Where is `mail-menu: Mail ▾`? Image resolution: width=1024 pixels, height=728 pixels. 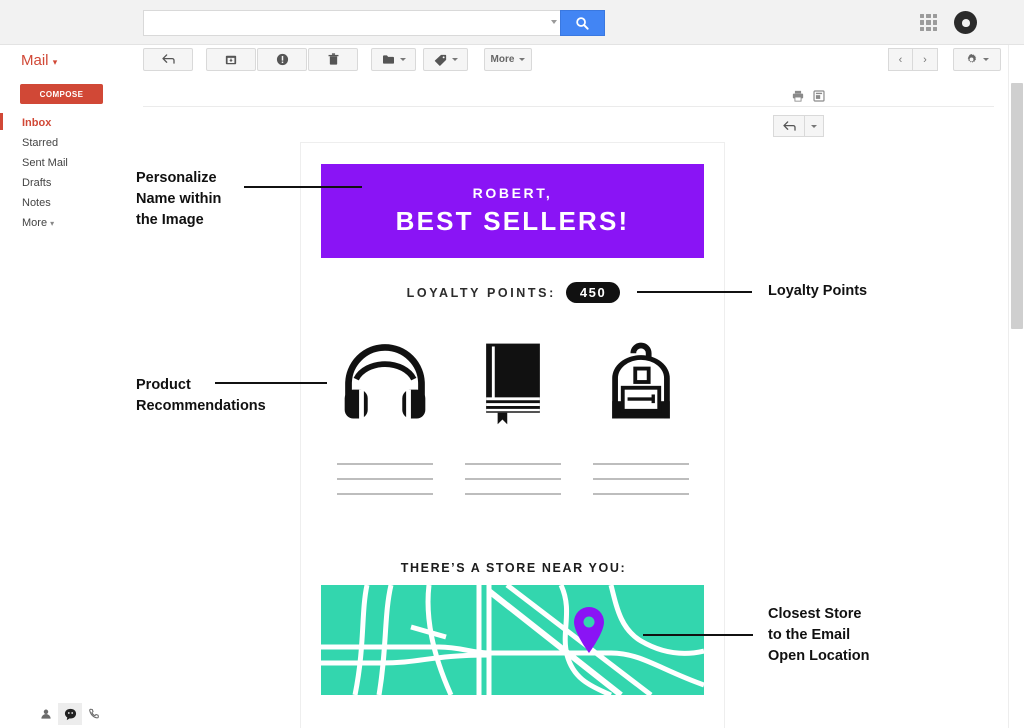 mail-menu: Mail ▾ is located at coordinates (39, 60).